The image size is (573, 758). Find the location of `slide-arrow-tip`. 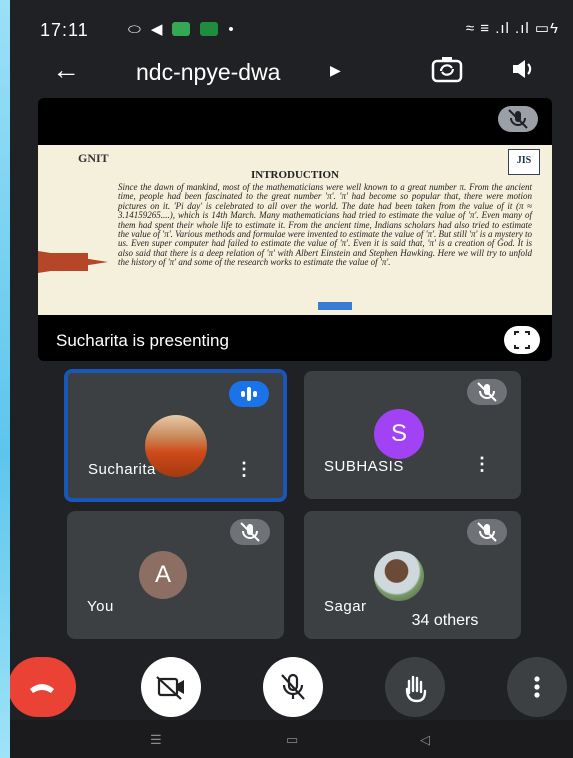

slide-arrow-tip is located at coordinates (73, 262).